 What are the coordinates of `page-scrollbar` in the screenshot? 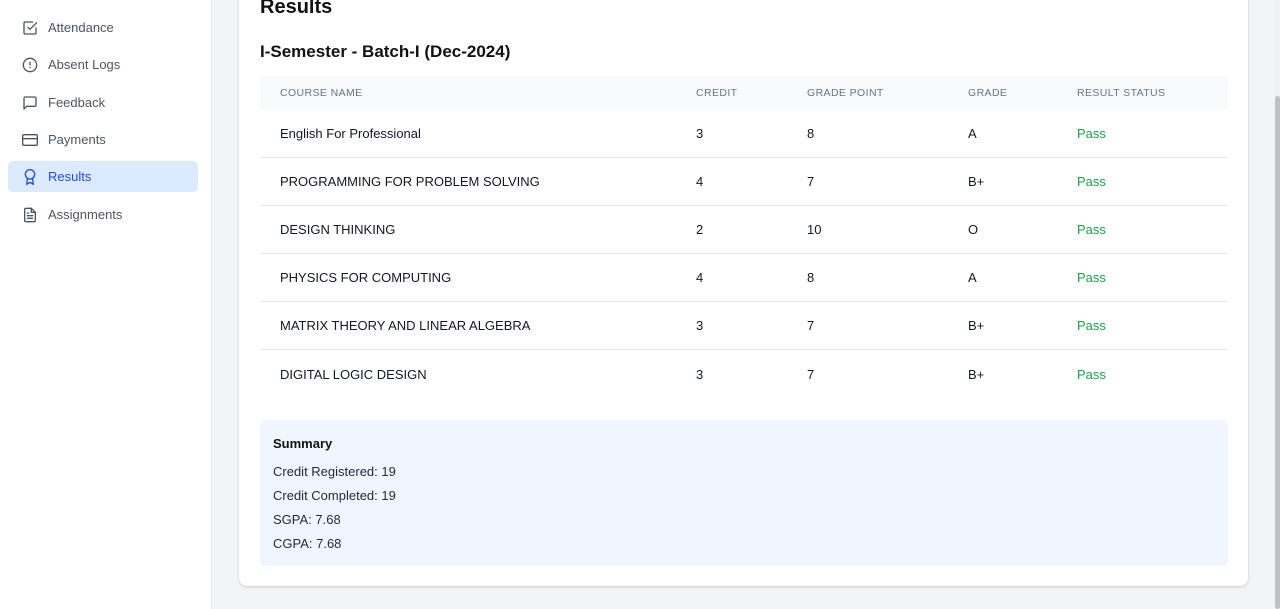 It's located at (1277, 304).